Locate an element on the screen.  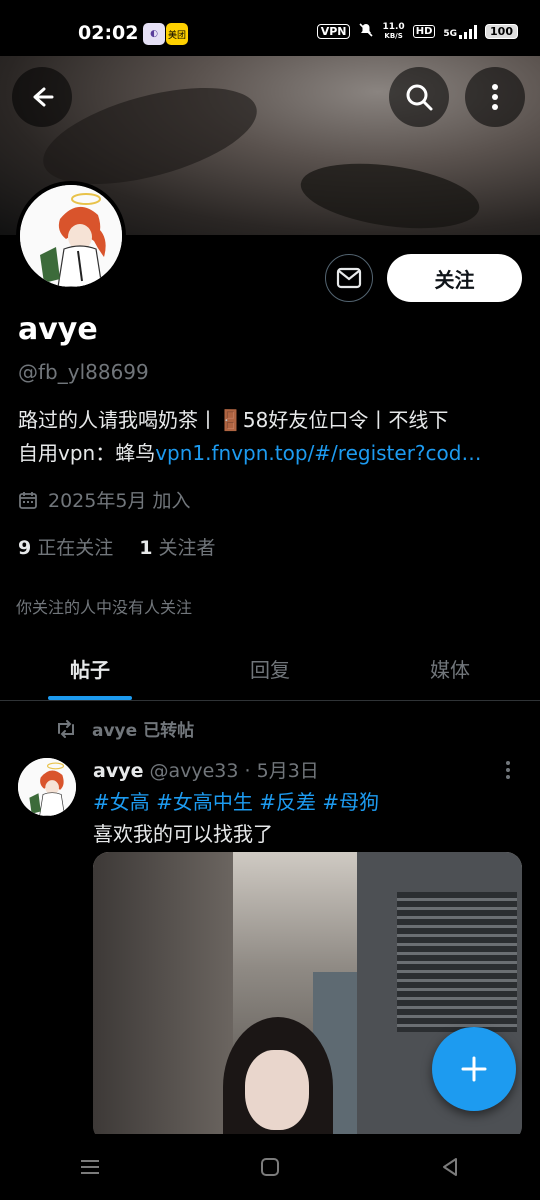
network-speed: 11.0 KB/S is located at coordinates (393, 31).